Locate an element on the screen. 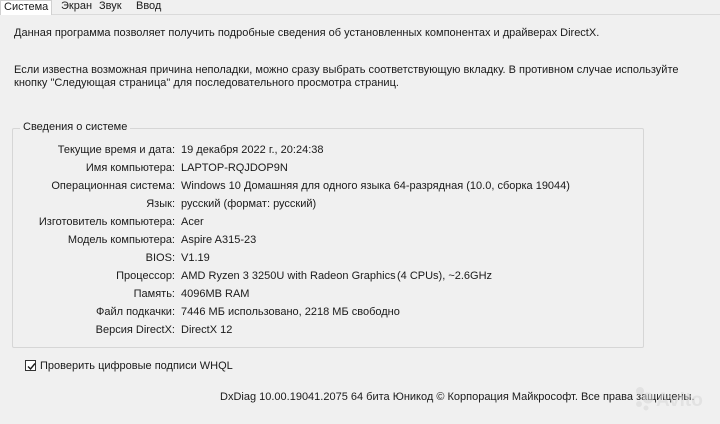 This screenshot has height=424, width=720. tab-input: Ввод is located at coordinates (148, 7).